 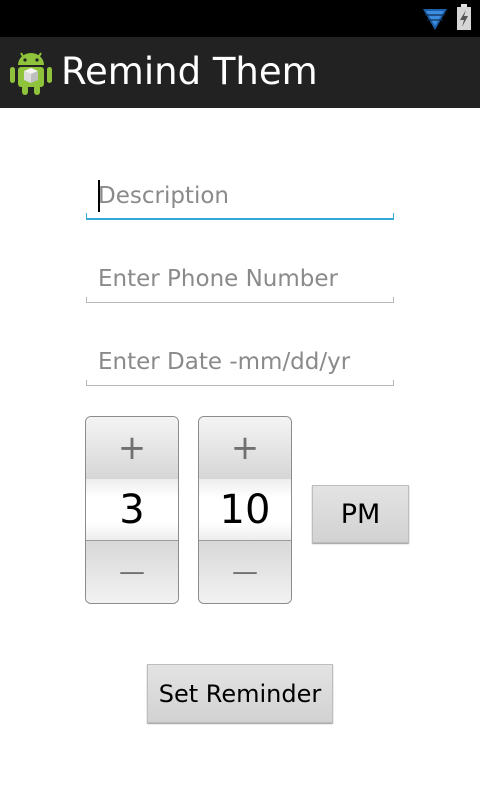 I want to click on minute-picker: + 10 —, so click(x=245, y=510).